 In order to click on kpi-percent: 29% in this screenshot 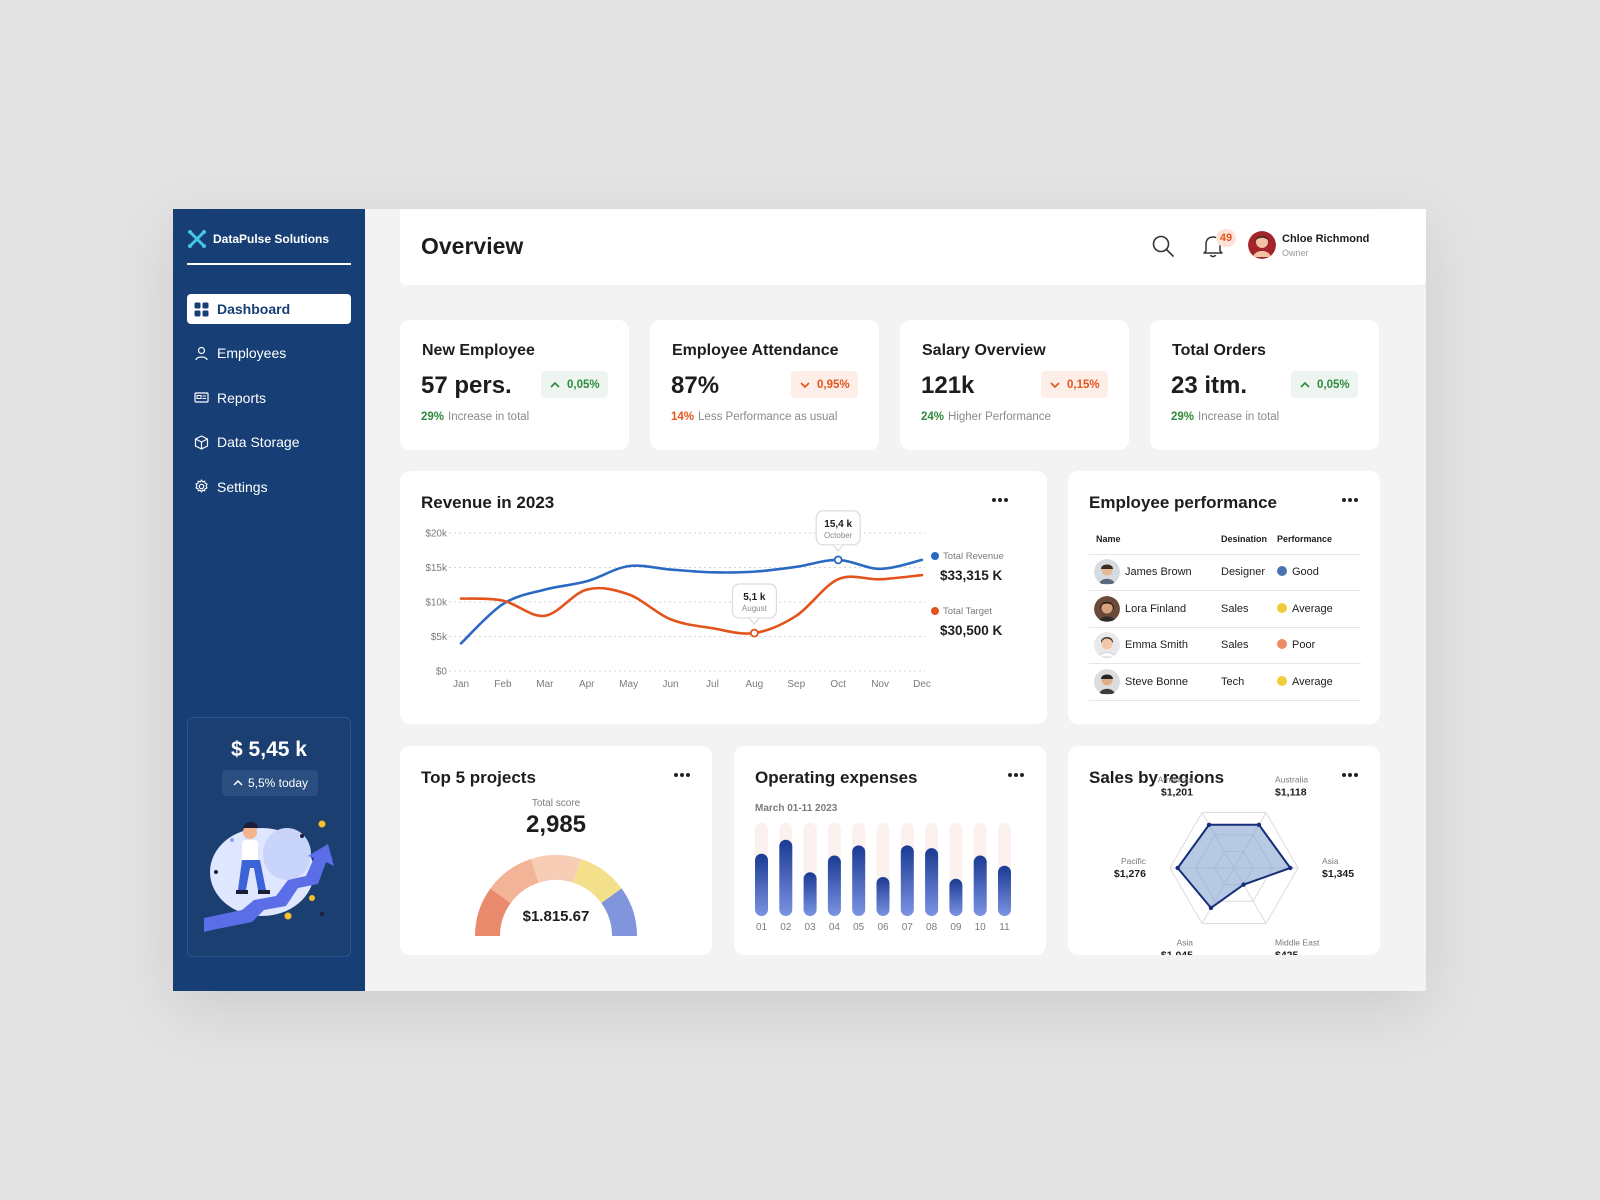, I will do `click(433, 417)`.